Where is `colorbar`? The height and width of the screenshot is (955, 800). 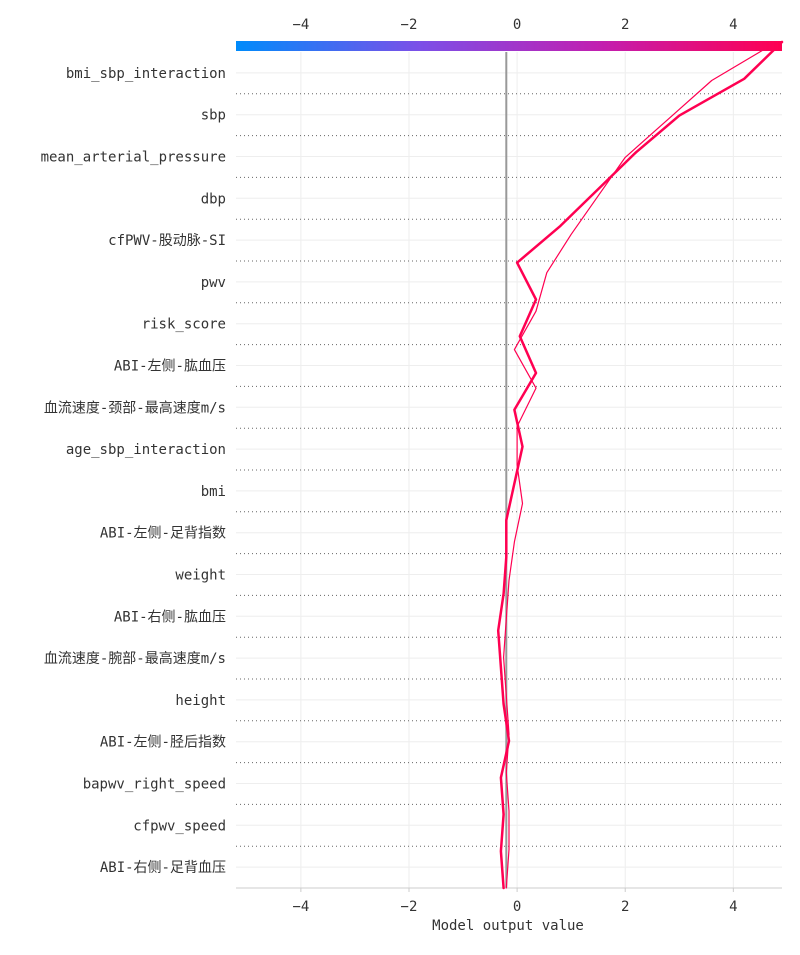 colorbar is located at coordinates (509, 46).